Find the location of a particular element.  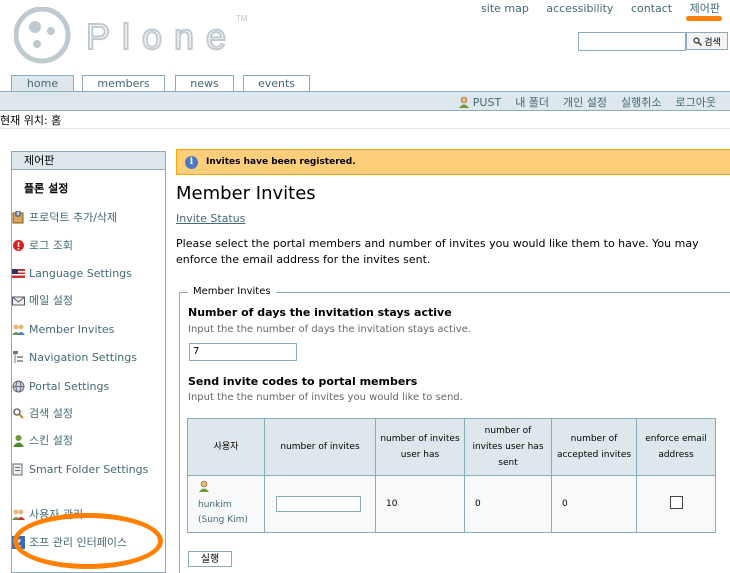

status-message: i Invites have been registered. is located at coordinates (453, 162).